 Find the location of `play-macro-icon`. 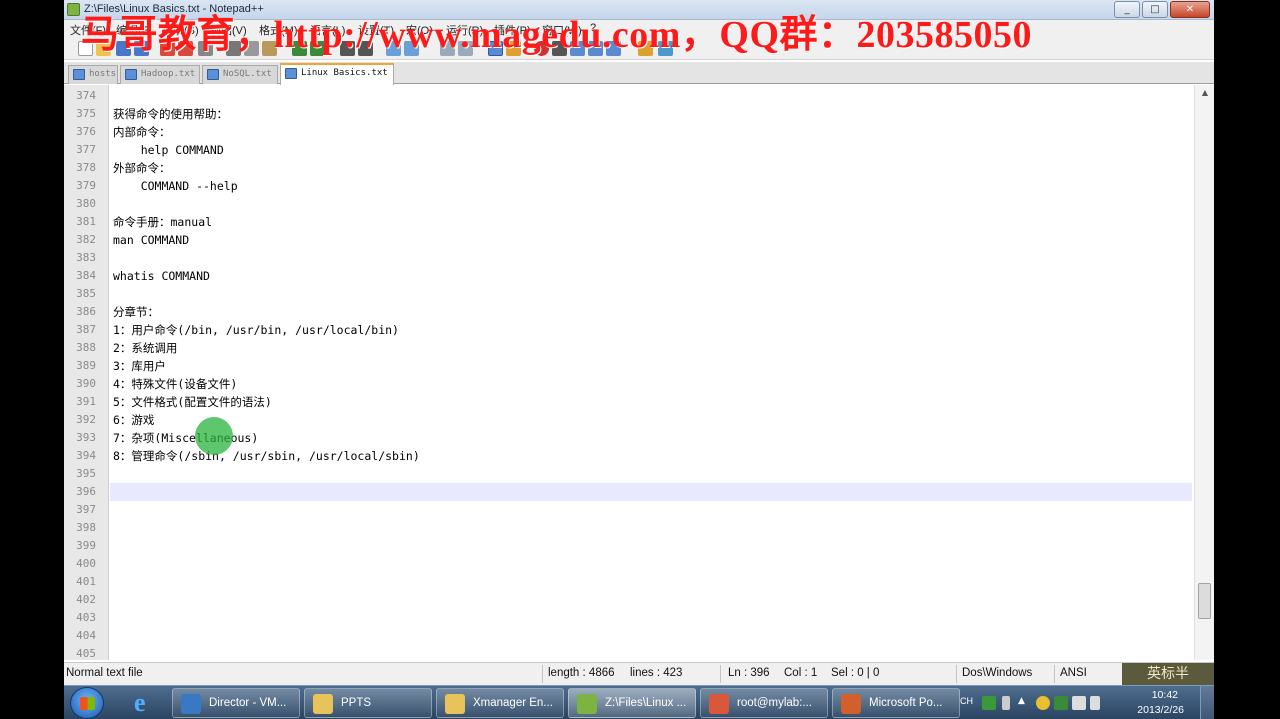

play-macro-icon is located at coordinates (577, 48).